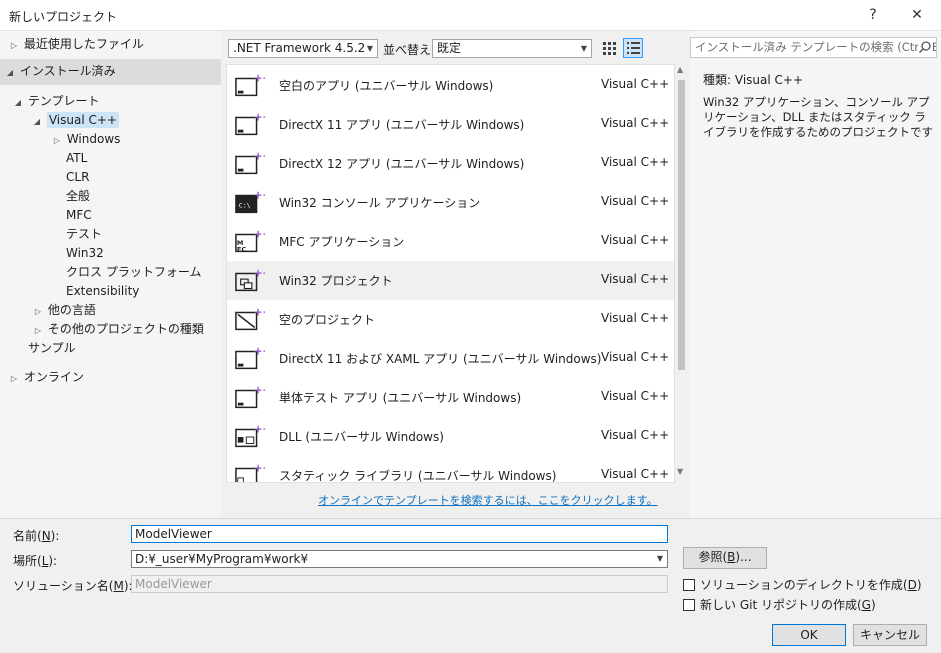 Image resolution: width=941 pixels, height=653 pixels. I want to click on grid-view-button, so click(609, 48).